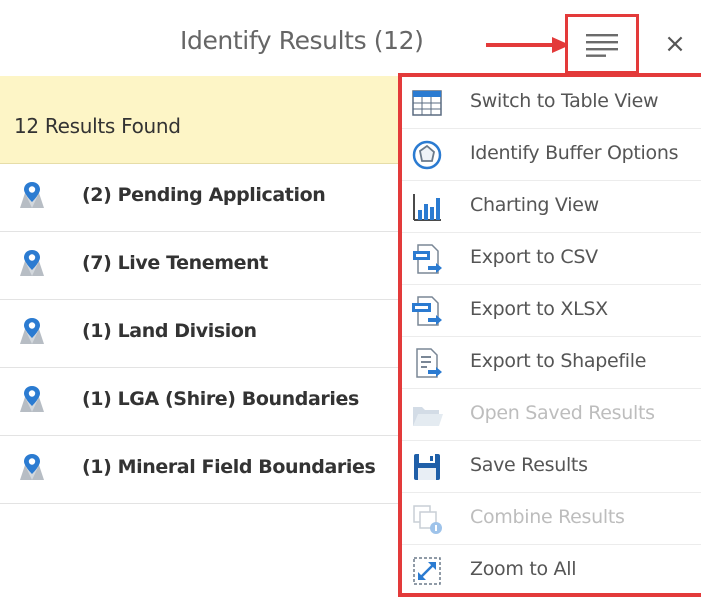 Image resolution: width=701 pixels, height=597 pixels. Describe the element at coordinates (202, 120) in the screenshot. I see `results-summary-bar: 12 Results Found` at that location.